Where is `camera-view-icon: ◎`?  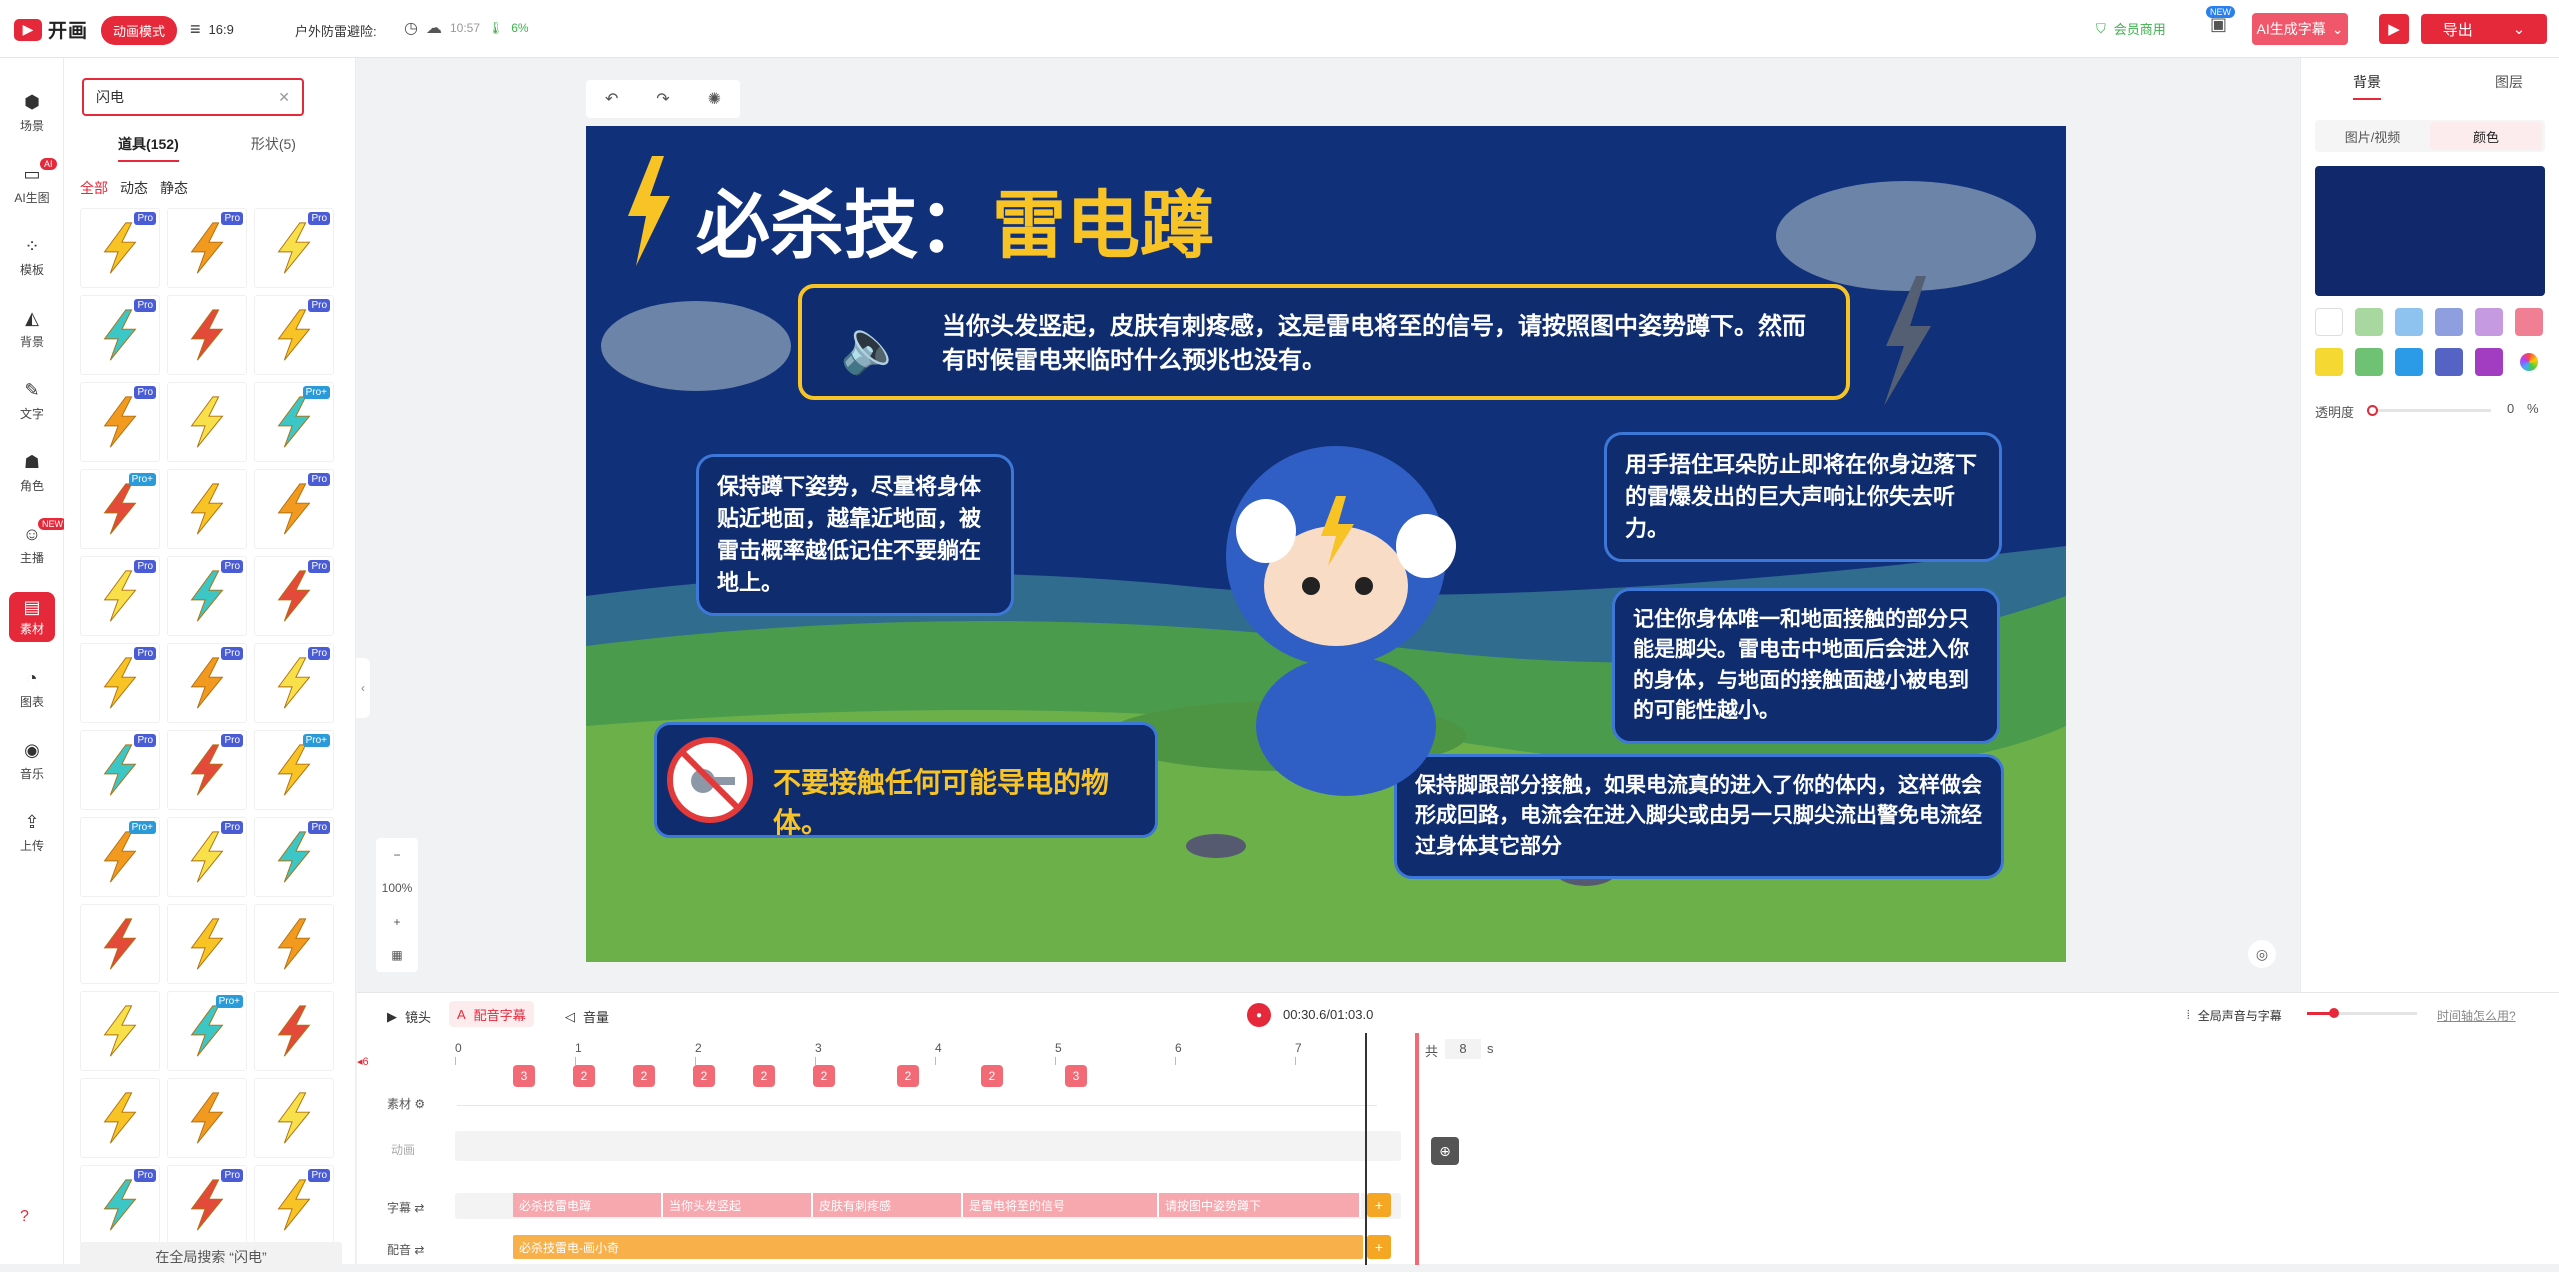 camera-view-icon: ◎ is located at coordinates (2262, 954).